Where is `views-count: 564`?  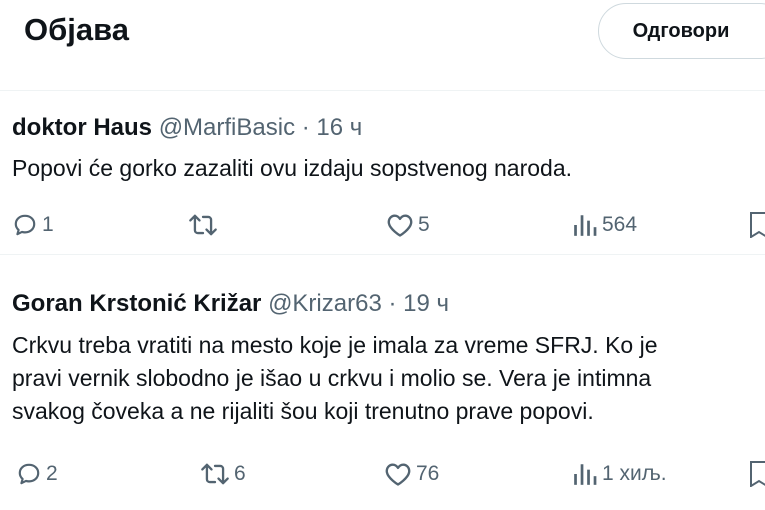
views-count: 564 is located at coordinates (620, 224).